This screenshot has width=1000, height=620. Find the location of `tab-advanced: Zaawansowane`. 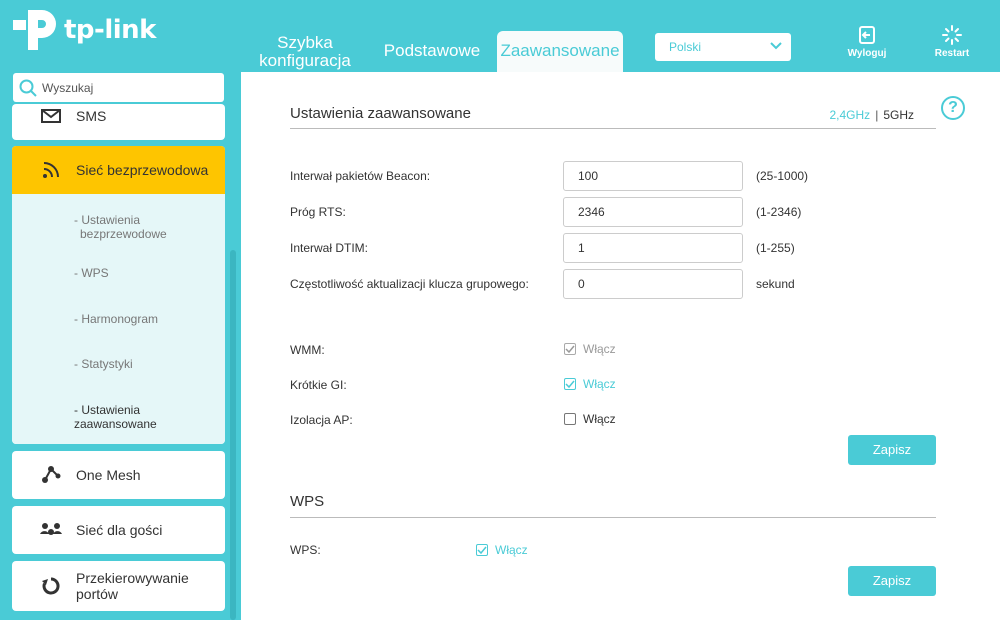

tab-advanced: Zaawansowane is located at coordinates (560, 51).